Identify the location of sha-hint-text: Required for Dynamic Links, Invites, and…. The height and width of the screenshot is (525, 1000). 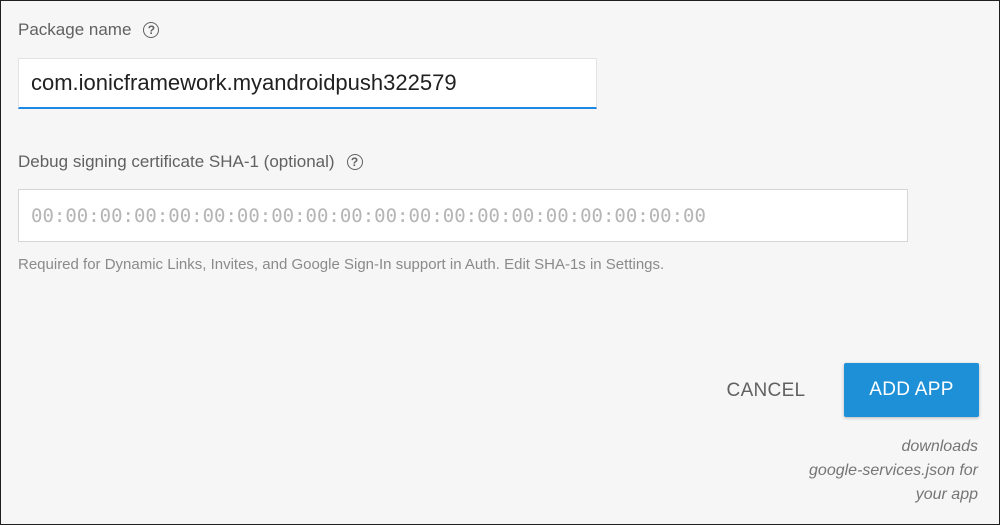
(341, 264).